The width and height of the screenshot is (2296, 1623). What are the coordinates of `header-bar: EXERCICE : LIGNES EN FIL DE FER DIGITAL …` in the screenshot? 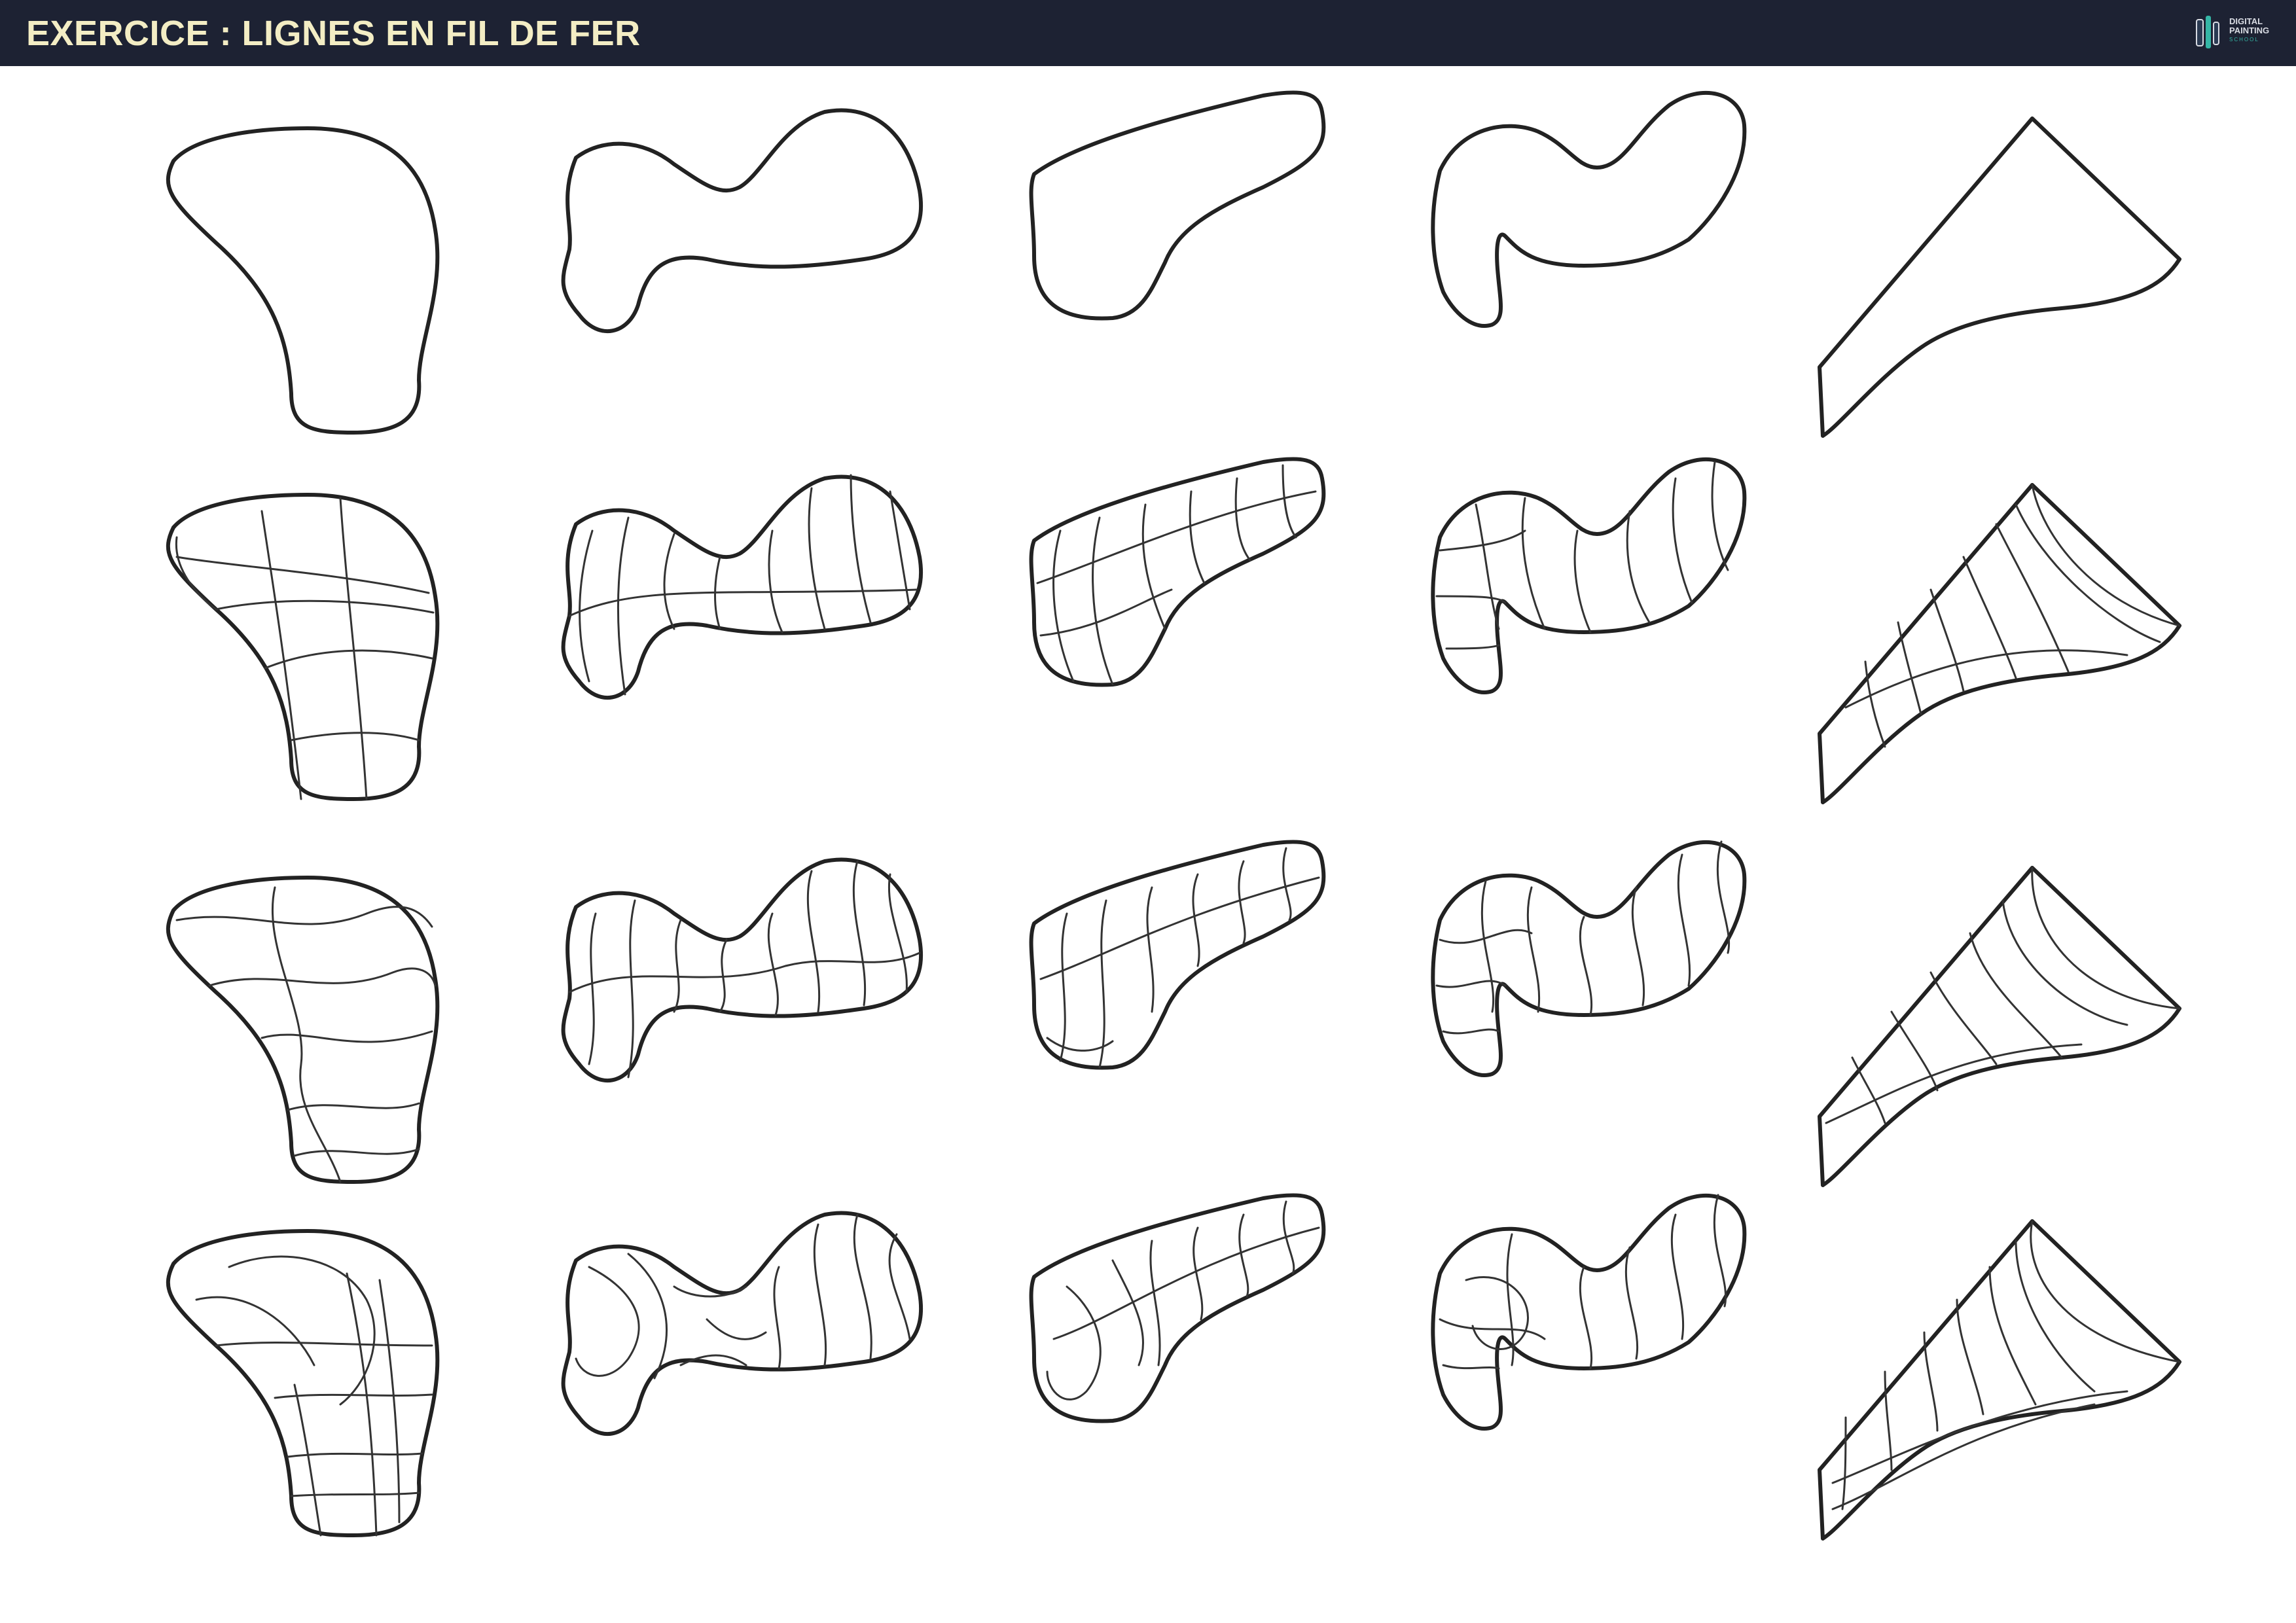 It's located at (1148, 33).